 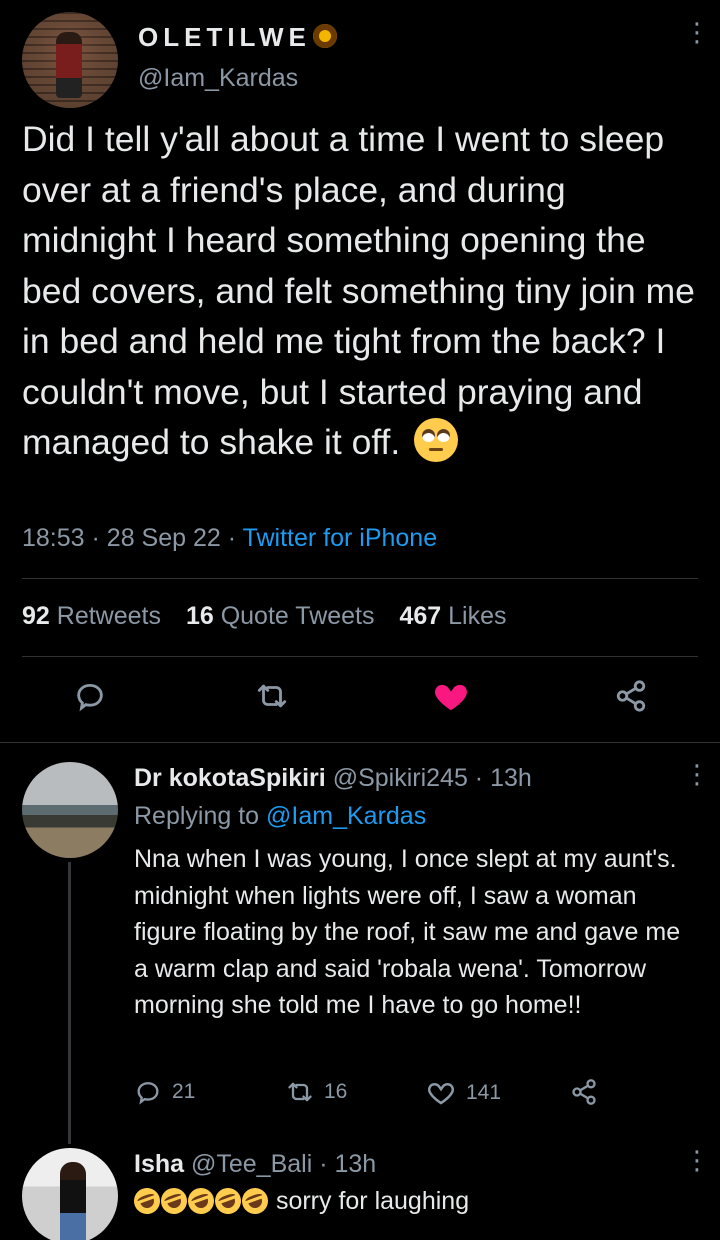 What do you see at coordinates (452, 616) in the screenshot?
I see `likes-stat: 467 Likes` at bounding box center [452, 616].